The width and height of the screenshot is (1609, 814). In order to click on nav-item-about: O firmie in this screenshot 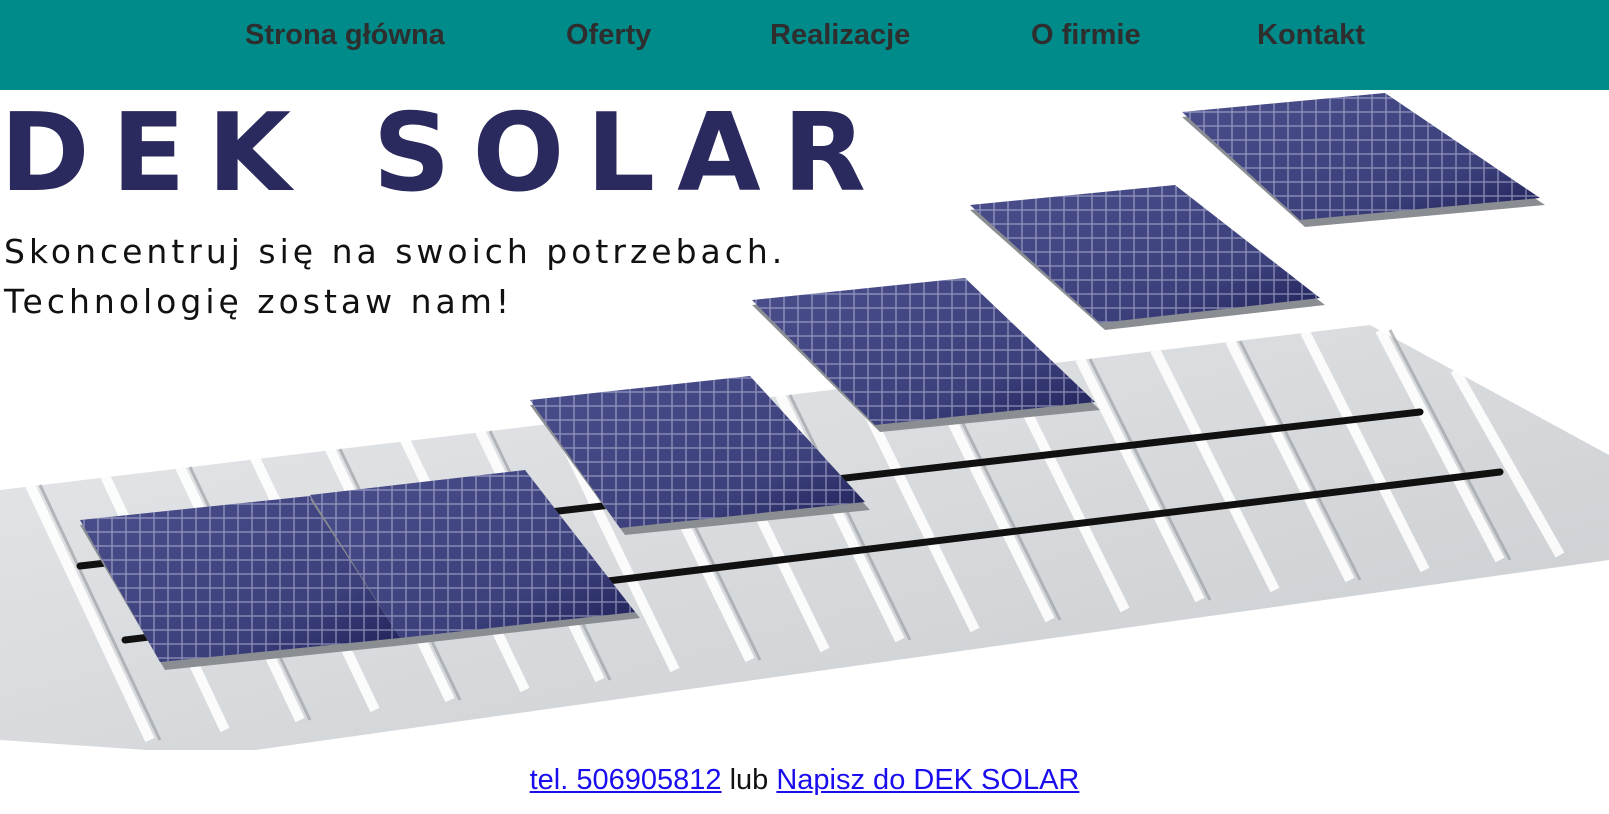, I will do `click(1086, 35)`.